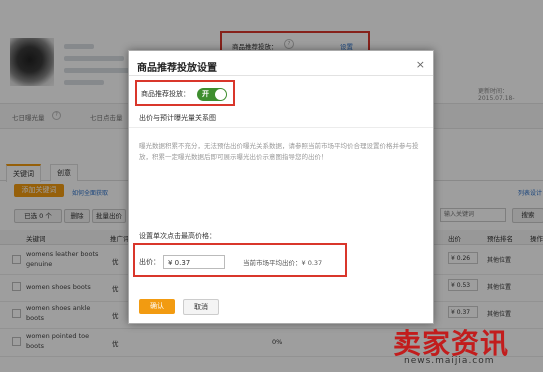  Describe the element at coordinates (165, 94) in the screenshot. I see `toggle-label: 商品推荐投放：` at that location.